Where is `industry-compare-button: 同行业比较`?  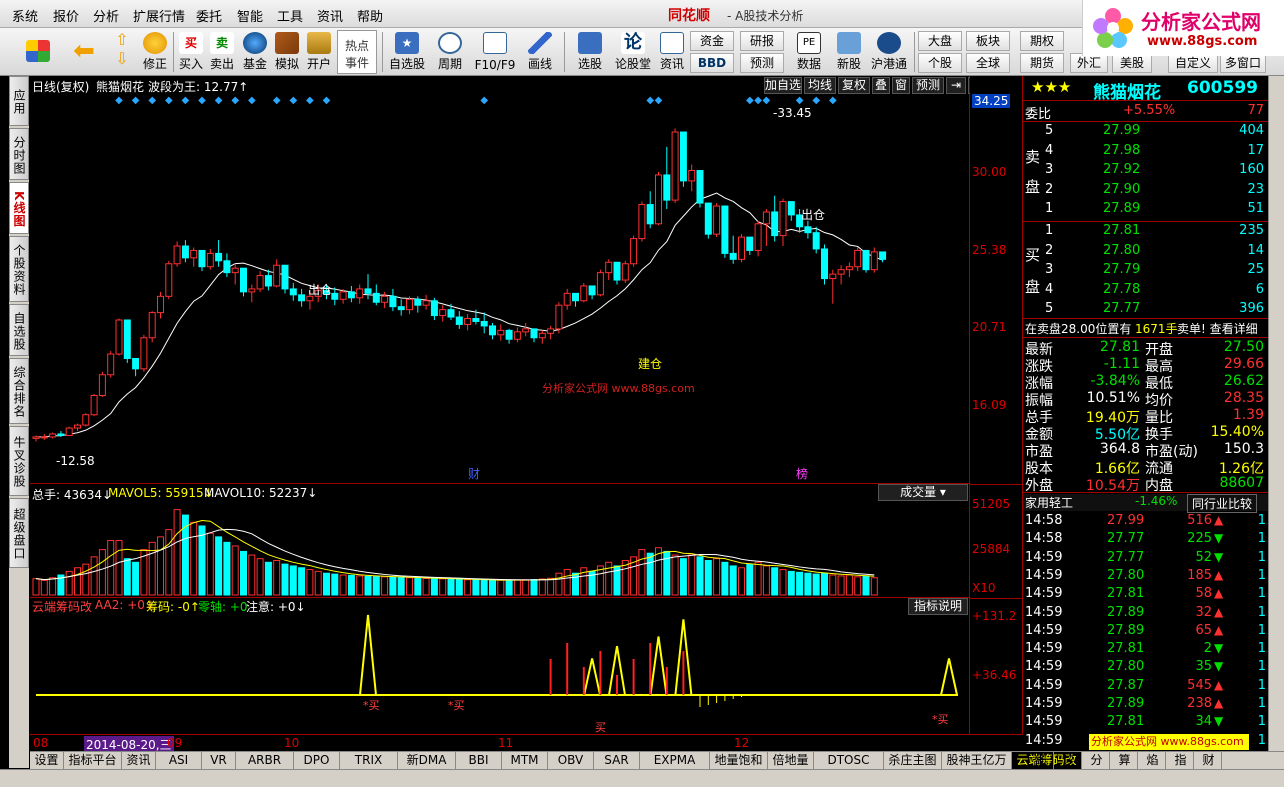 industry-compare-button: 同行业比较 is located at coordinates (1222, 503).